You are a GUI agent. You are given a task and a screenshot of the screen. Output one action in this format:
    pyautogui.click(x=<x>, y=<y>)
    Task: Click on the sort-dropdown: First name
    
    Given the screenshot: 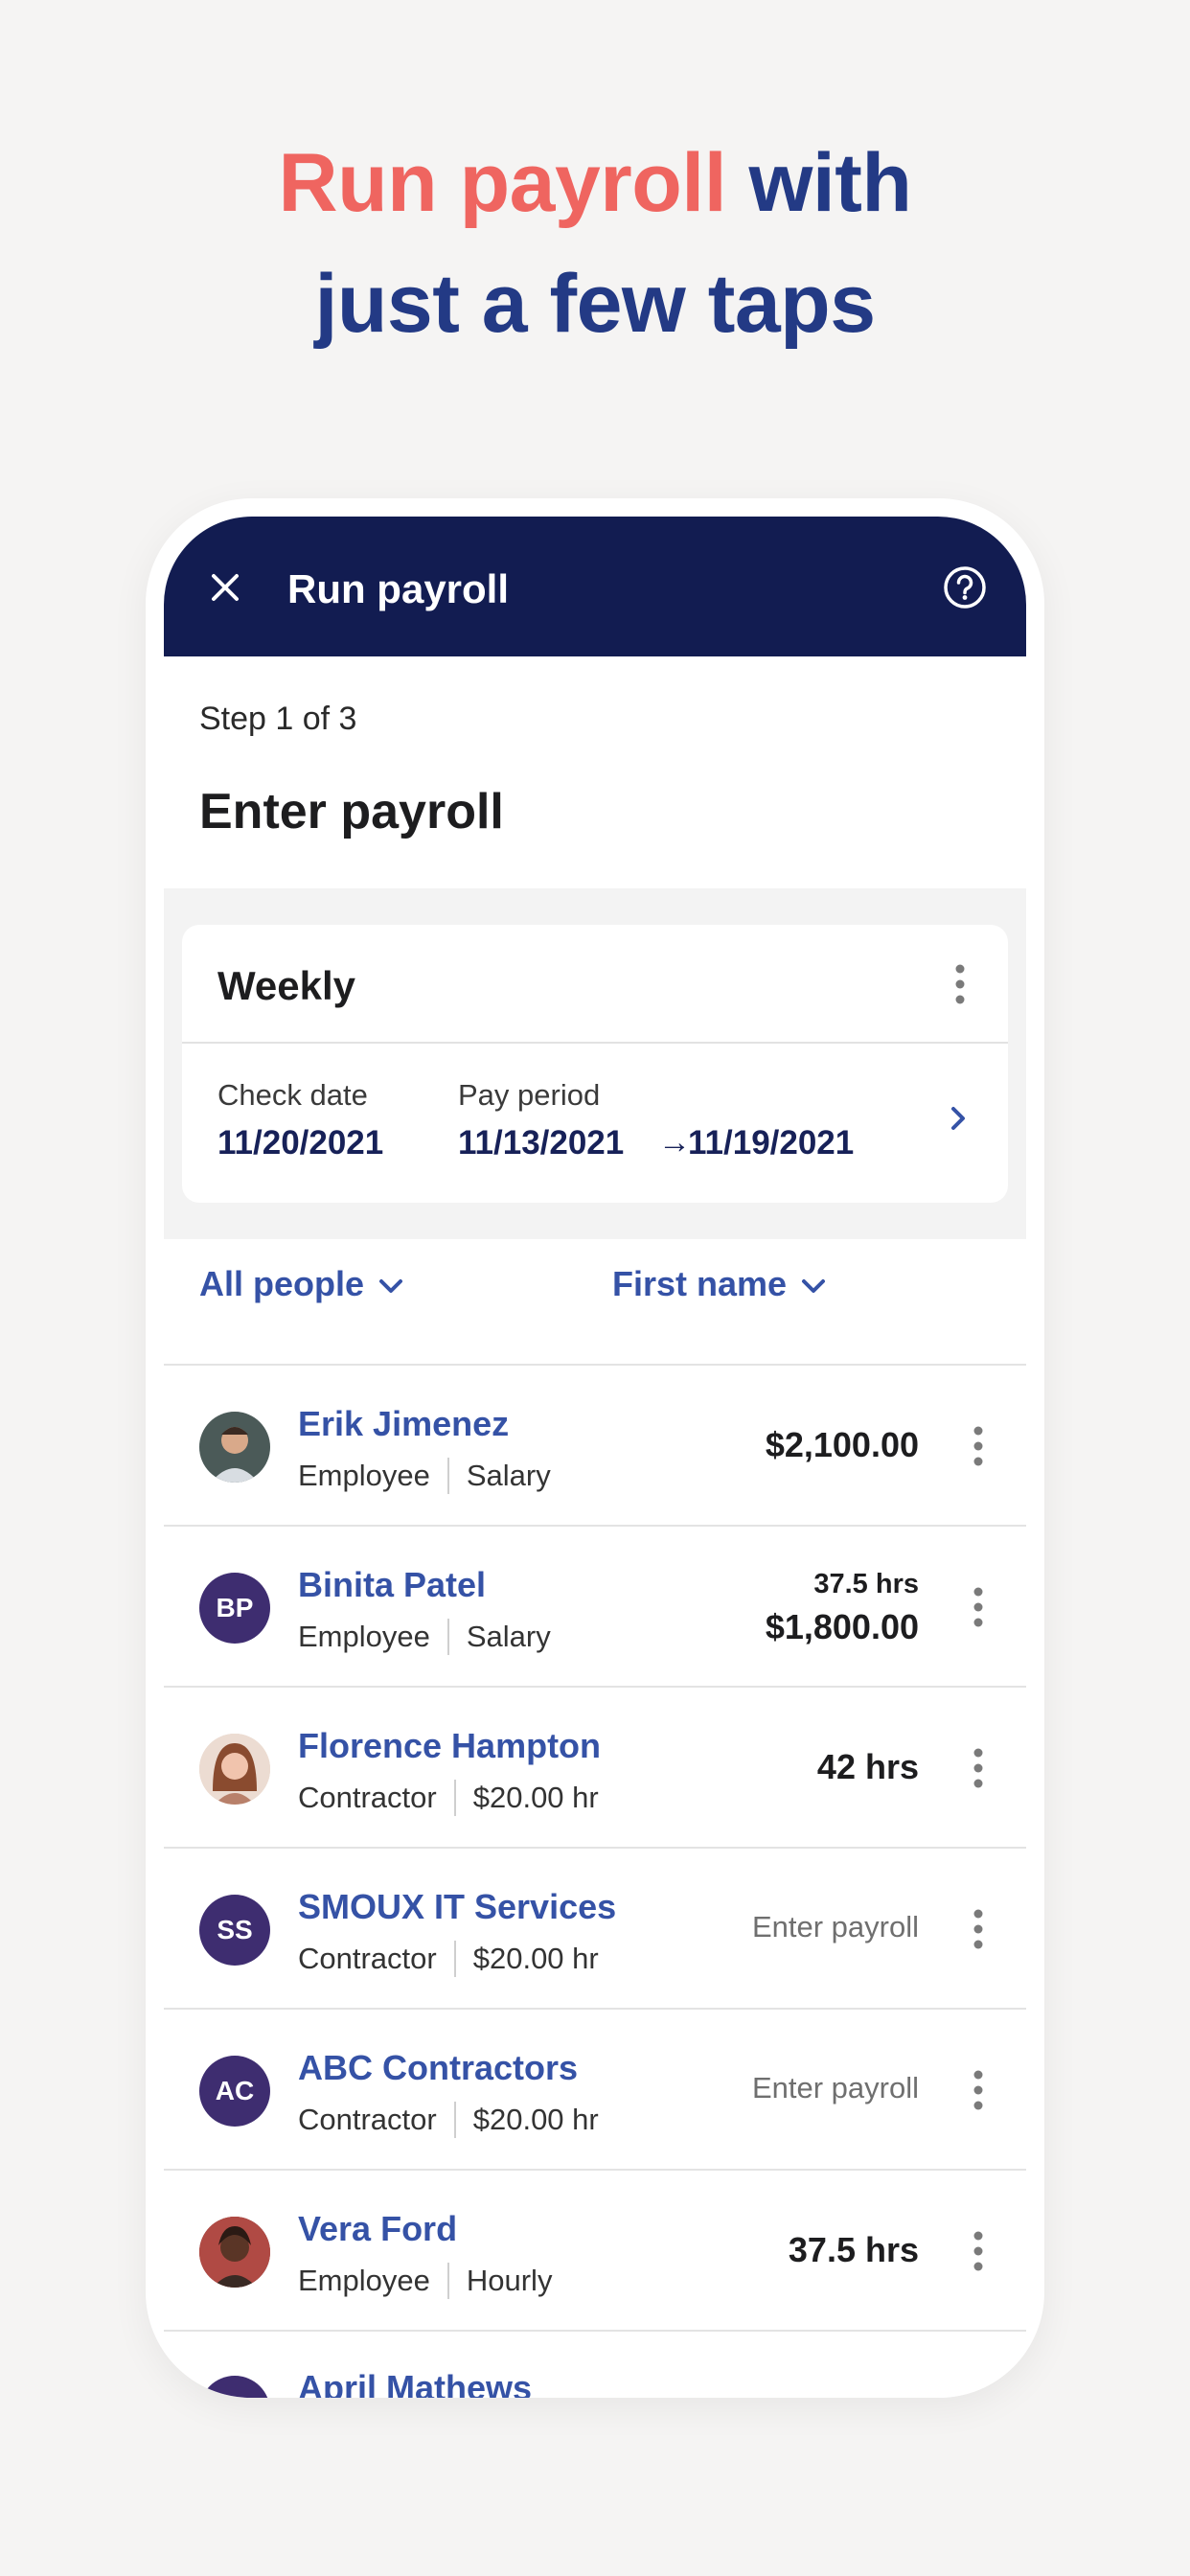 What is the action you would take?
    pyautogui.click(x=719, y=1284)
    